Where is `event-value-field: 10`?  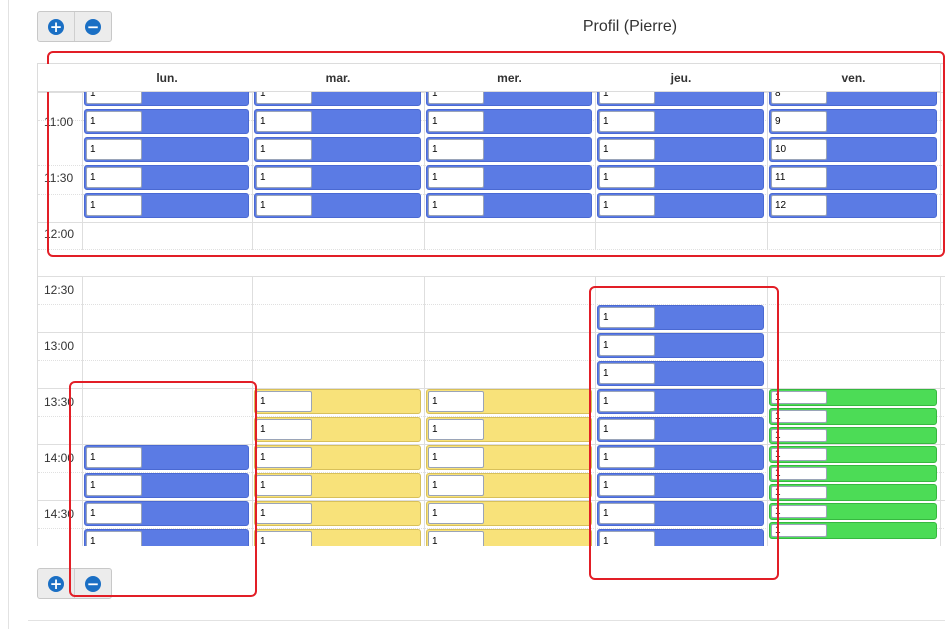 event-value-field: 10 is located at coordinates (799, 149).